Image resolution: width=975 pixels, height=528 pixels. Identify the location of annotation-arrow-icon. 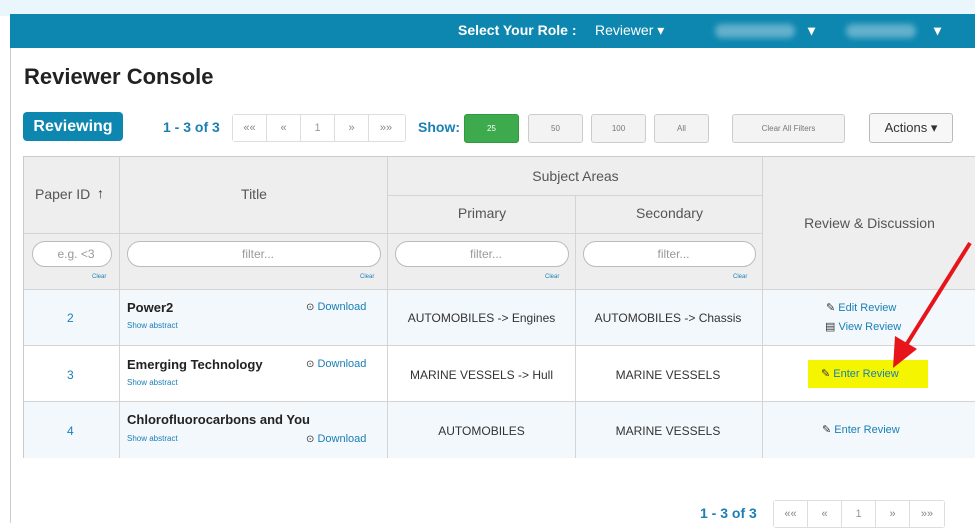
(932, 304).